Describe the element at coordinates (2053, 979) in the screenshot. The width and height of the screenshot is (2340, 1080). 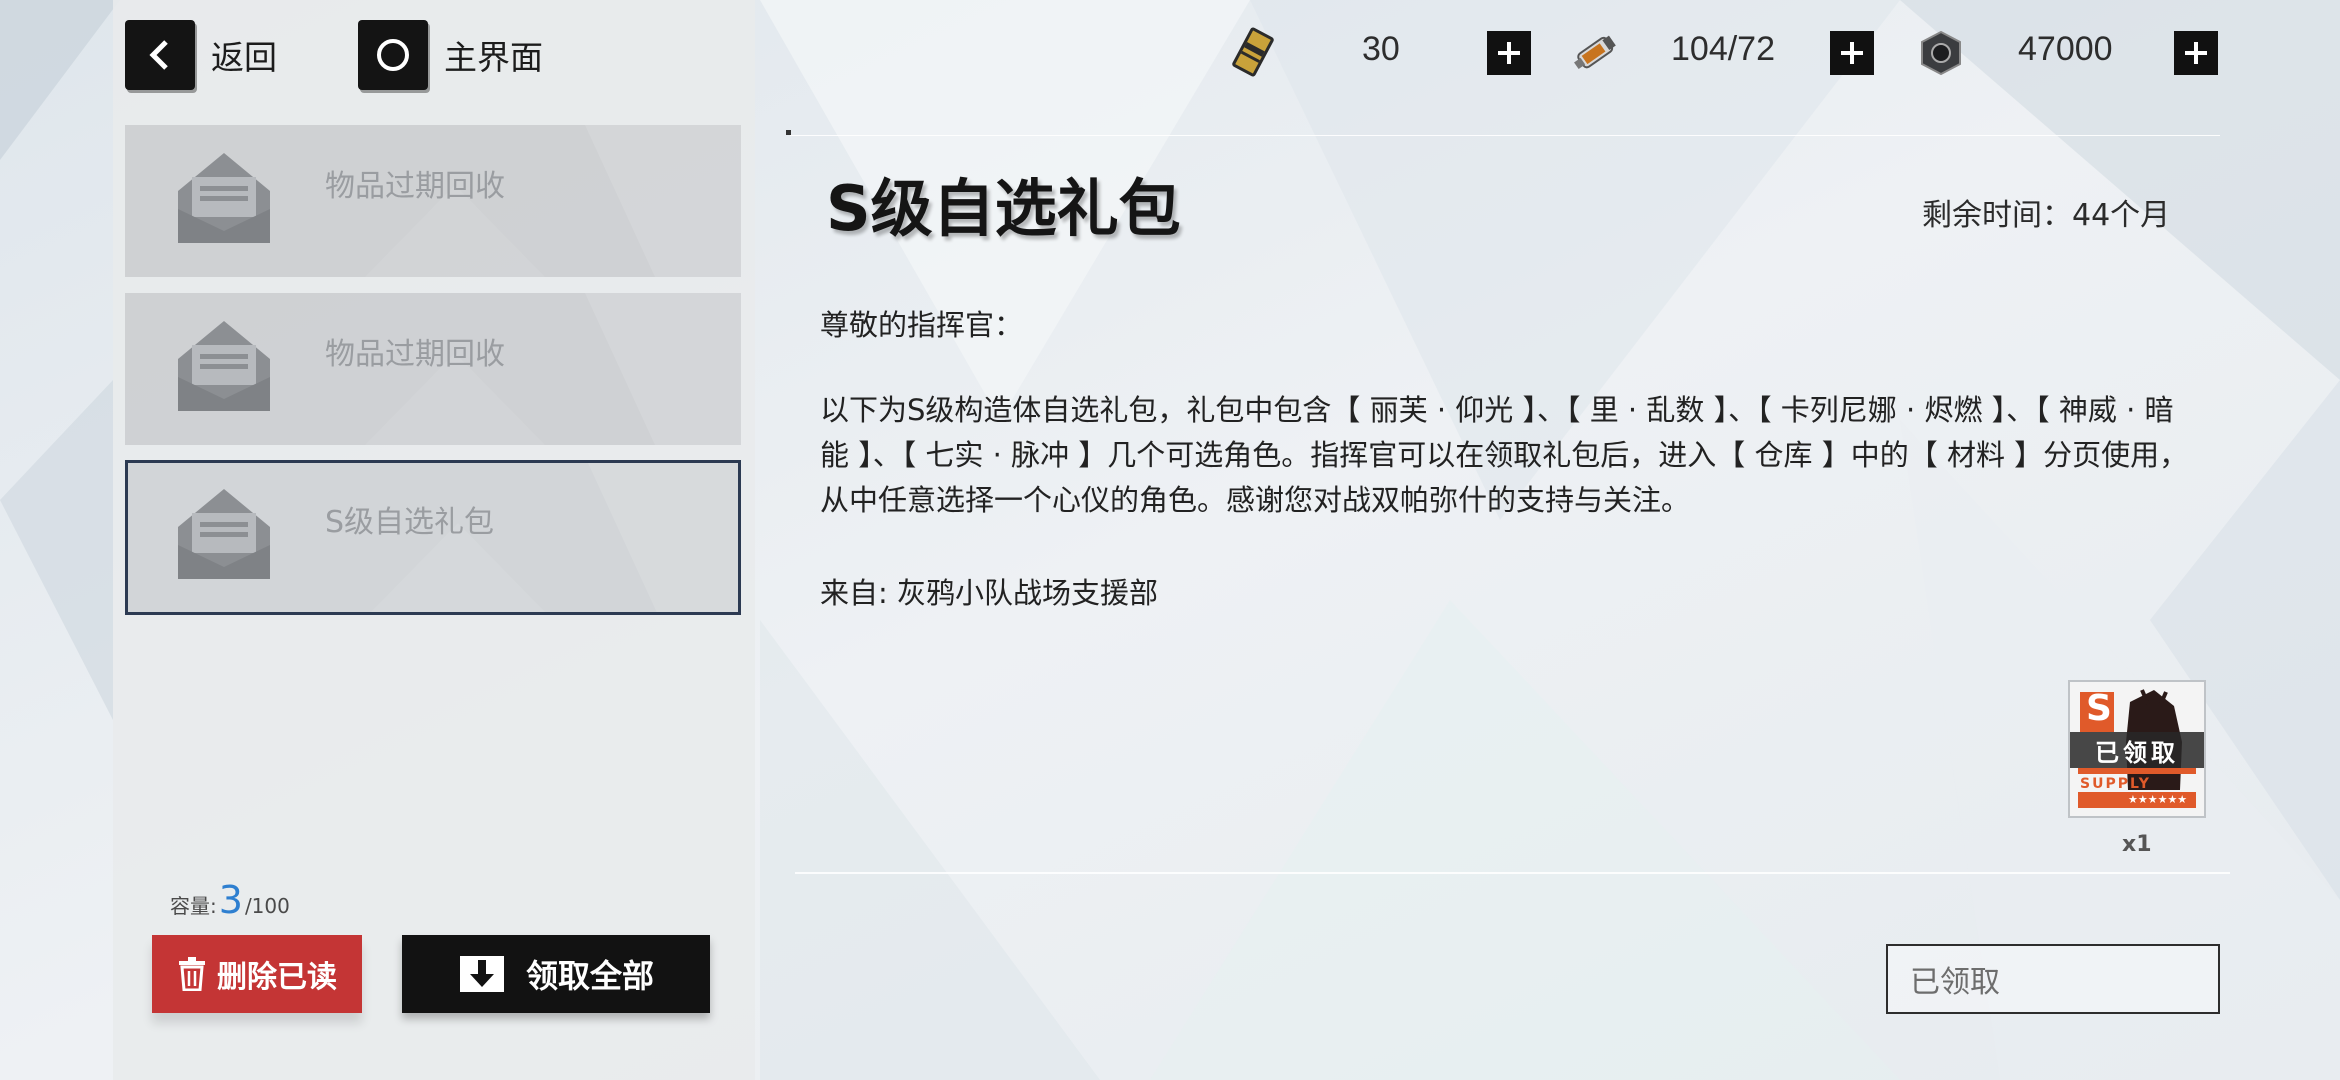
I see `claimed-status-button: 已领取` at that location.